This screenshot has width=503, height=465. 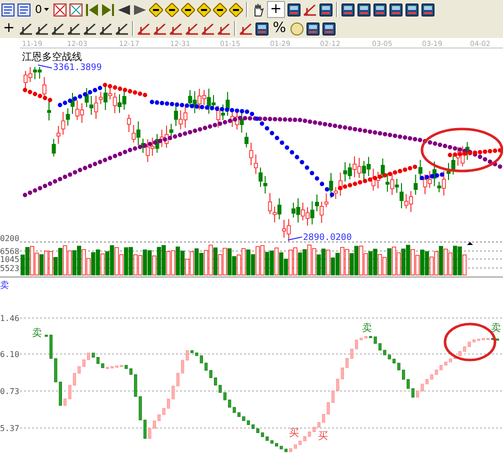 What do you see at coordinates (42, 9) in the screenshot?
I see `zoom-dropdown: 0` at bounding box center [42, 9].